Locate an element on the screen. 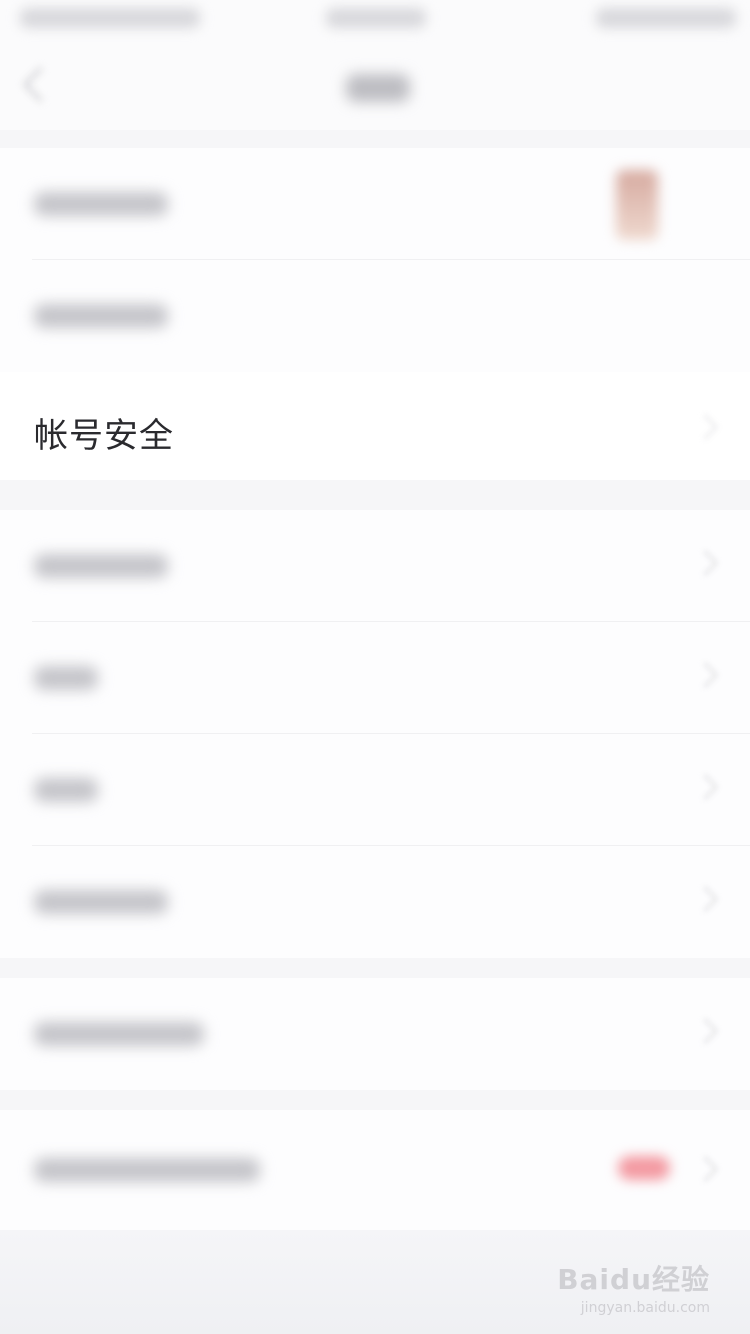 Image resolution: width=750 pixels, height=1334 pixels. clock is located at coordinates (376, 18).